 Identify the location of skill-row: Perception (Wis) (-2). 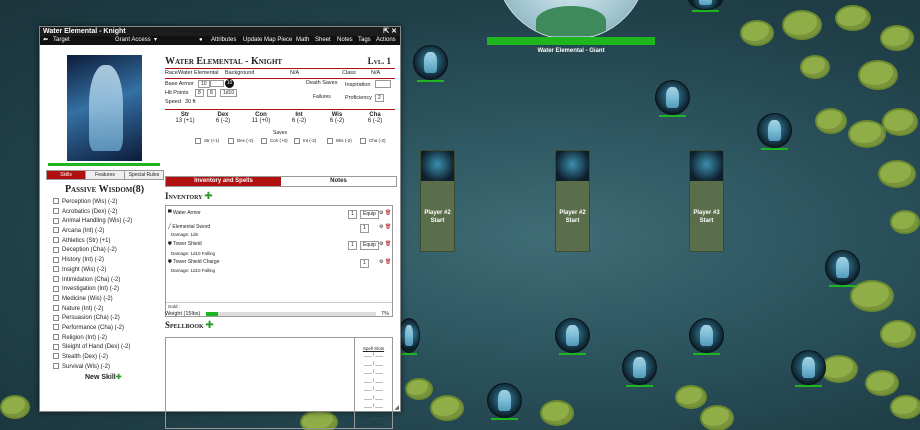
(105, 203).